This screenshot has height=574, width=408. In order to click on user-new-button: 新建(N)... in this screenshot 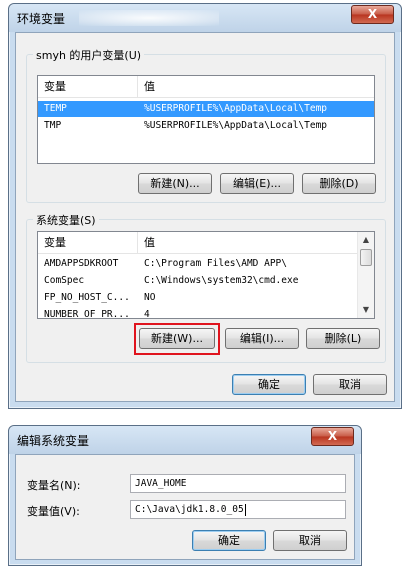, I will do `click(175, 183)`.